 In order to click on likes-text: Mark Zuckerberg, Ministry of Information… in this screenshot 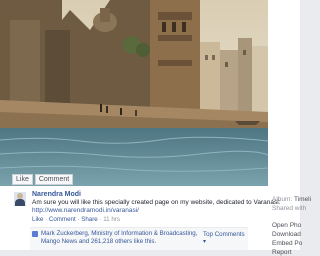, I will do `click(119, 237)`.